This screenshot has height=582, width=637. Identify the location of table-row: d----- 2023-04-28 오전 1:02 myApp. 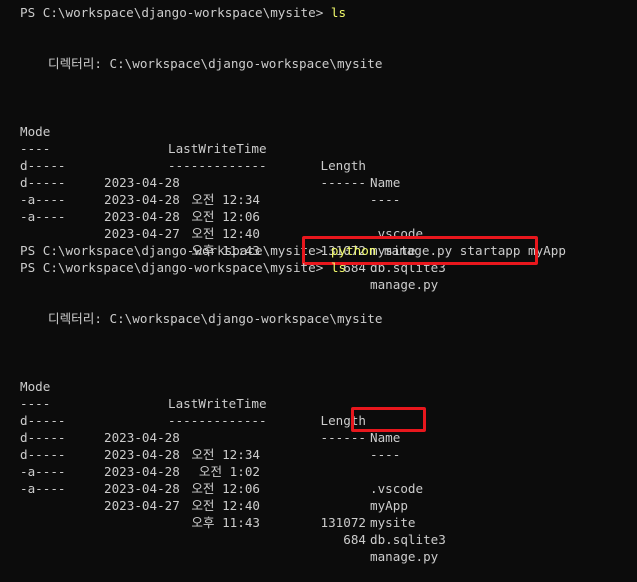
(240, 462).